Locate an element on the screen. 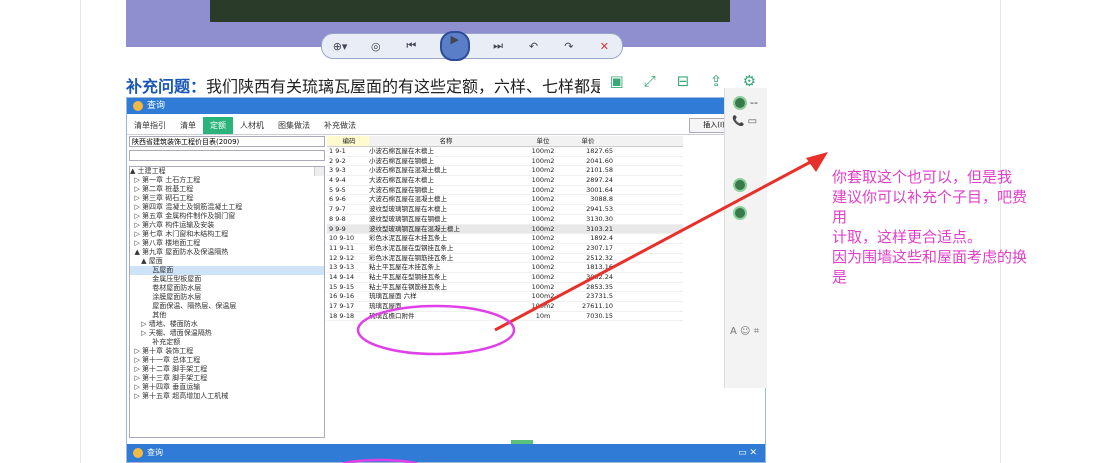 Image resolution: width=1095 pixels, height=463 pixels. tab-5: 补充做法 is located at coordinates (340, 125).